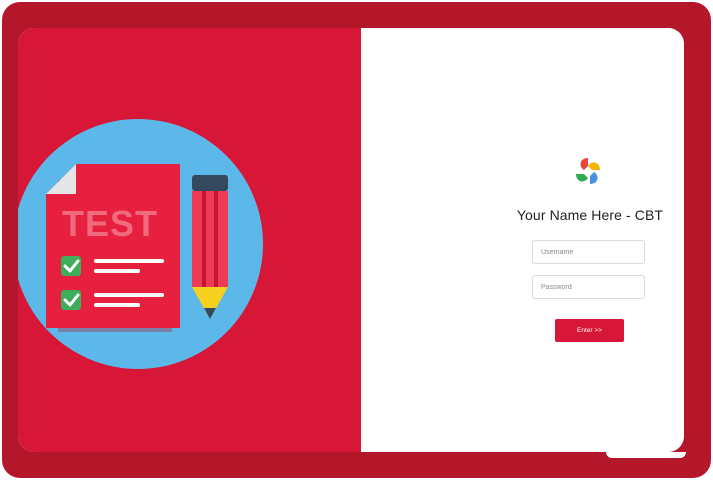 This screenshot has width=713, height=480. I want to click on app-title: Your Name Here - CBT, so click(590, 215).